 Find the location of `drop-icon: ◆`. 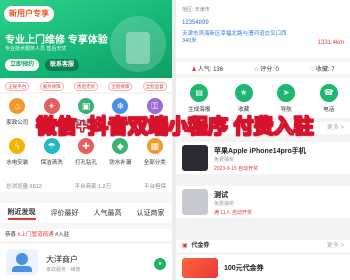

drop-icon: ◆ is located at coordinates (120, 146).